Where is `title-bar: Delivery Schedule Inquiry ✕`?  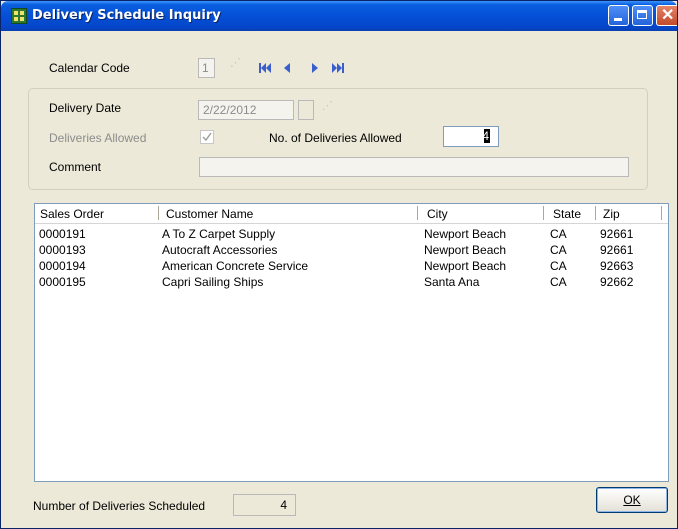 title-bar: Delivery Schedule Inquiry ✕ is located at coordinates (339, 16).